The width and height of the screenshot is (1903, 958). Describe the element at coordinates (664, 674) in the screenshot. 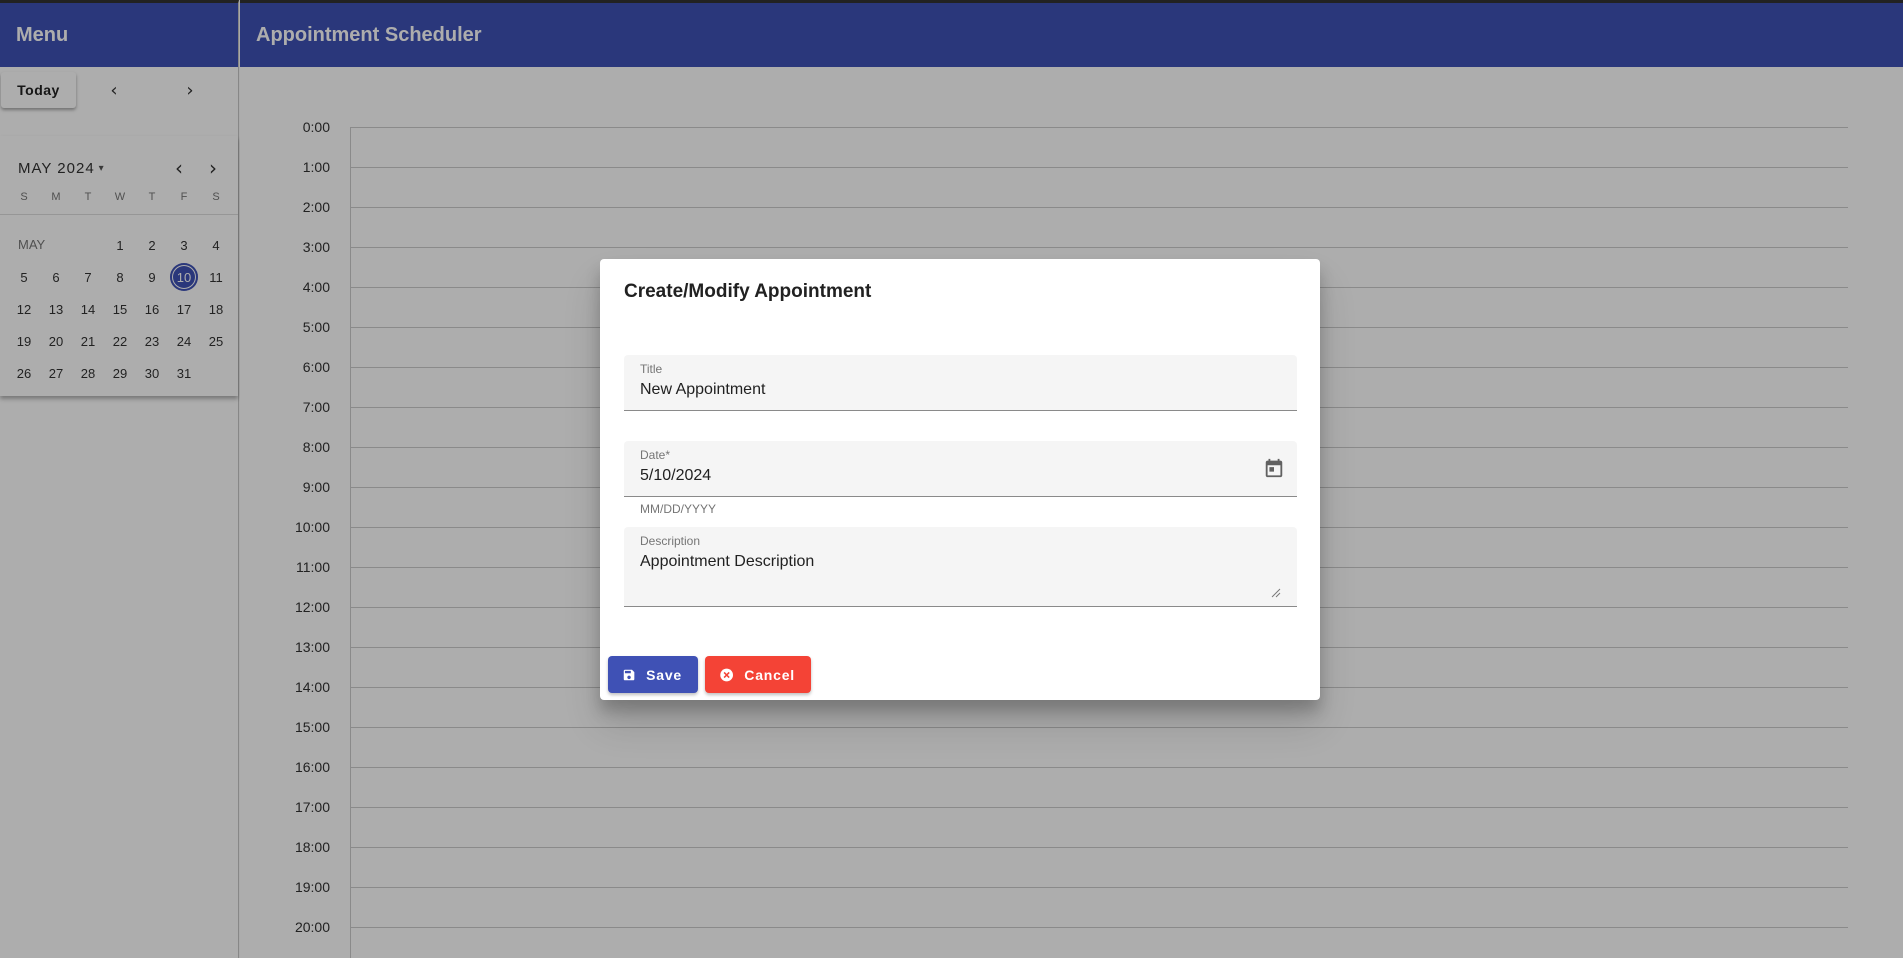

I see `save-button-label: Save` at that location.